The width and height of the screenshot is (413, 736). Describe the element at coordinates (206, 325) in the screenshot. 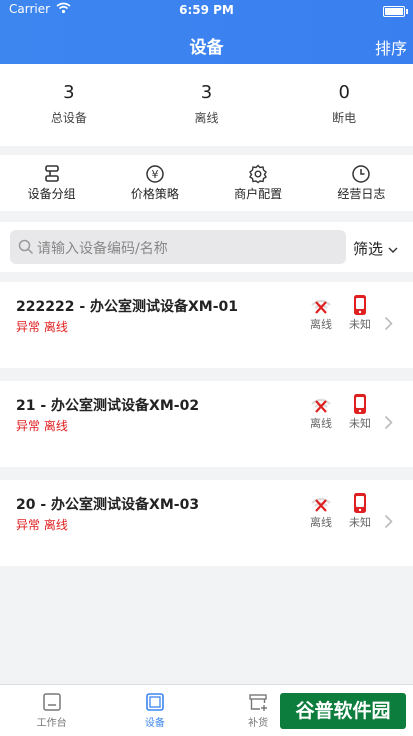

I see `device-card: 222222 - 办公室测试设备XM-01 异常 离线 离线 未知` at that location.